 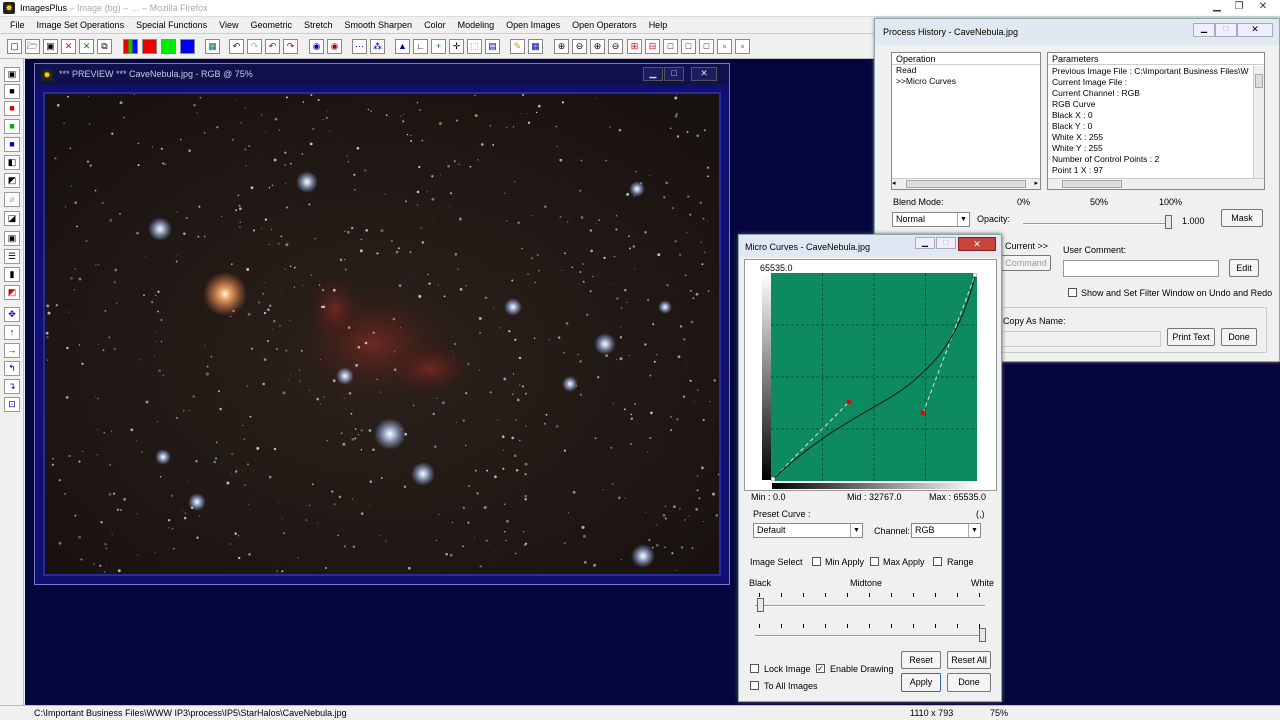 What do you see at coordinates (187, 46) in the screenshot?
I see `blue-channel-icon` at bounding box center [187, 46].